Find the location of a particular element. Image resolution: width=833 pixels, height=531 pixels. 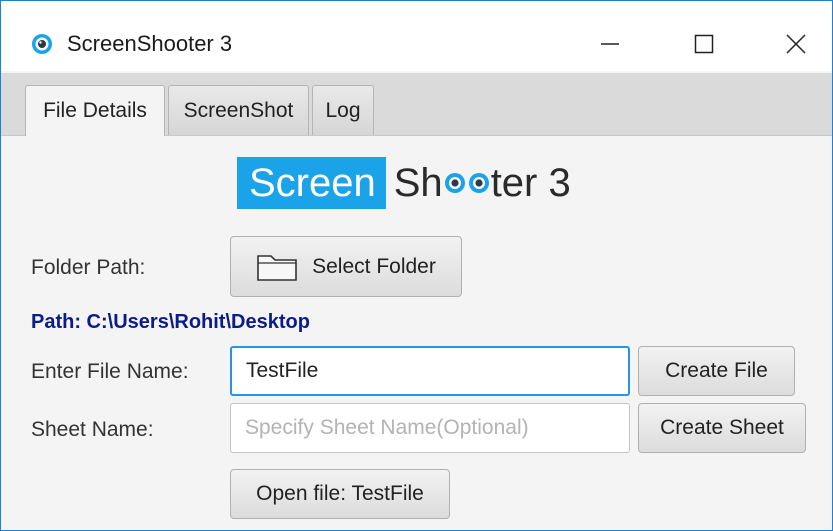

close-icon is located at coordinates (796, 44).